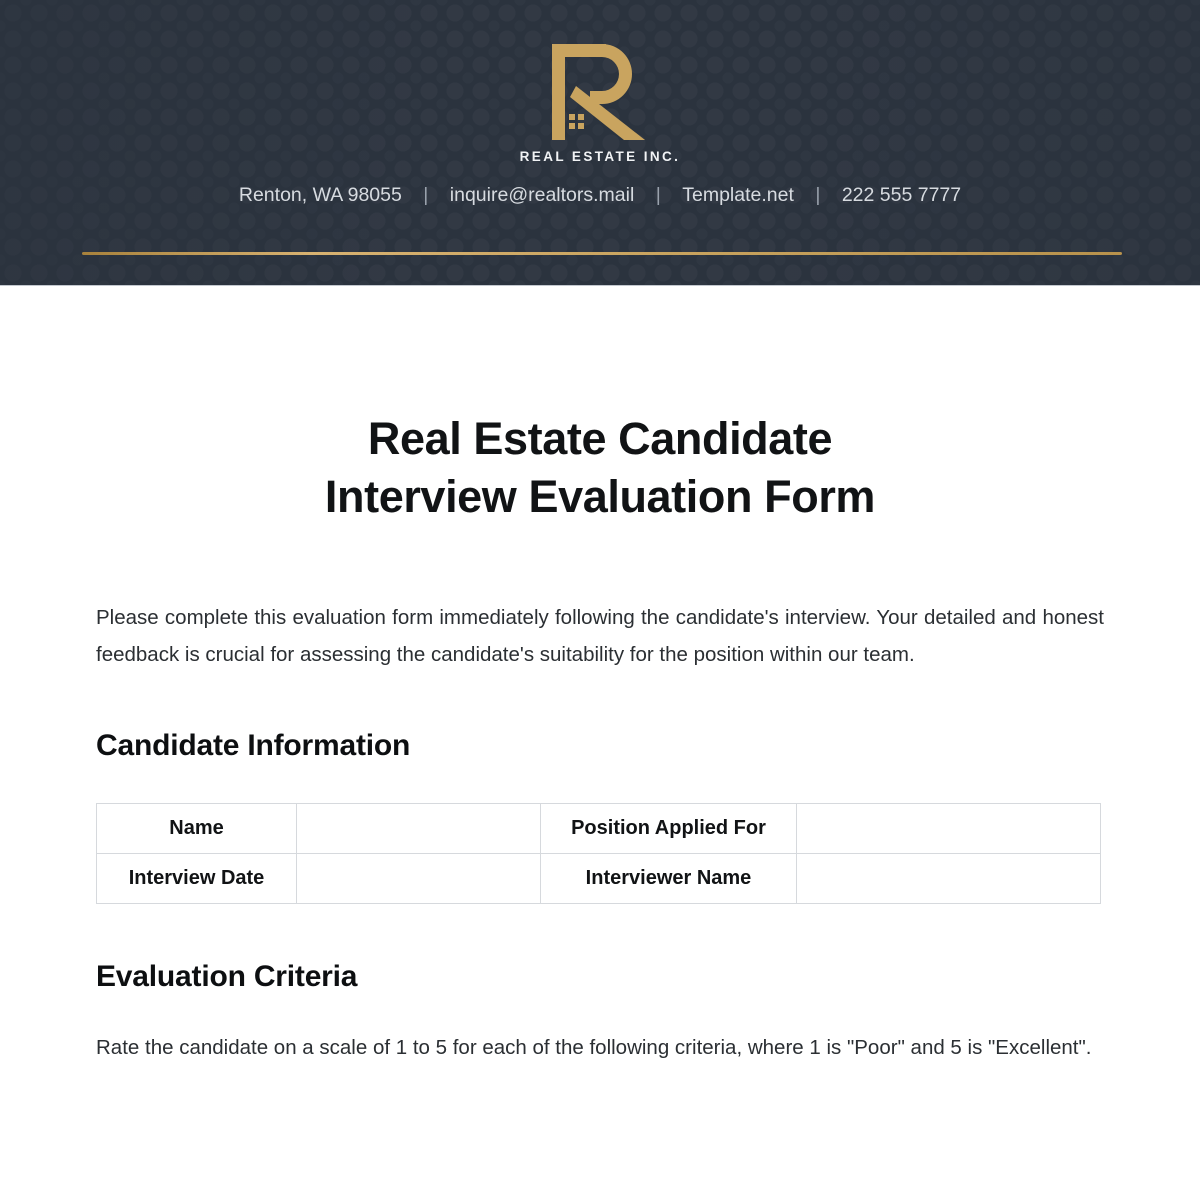 Image resolution: width=1200 pixels, height=1200 pixels. I want to click on company-logo-block: REAL ESTATE INC., so click(600, 104).